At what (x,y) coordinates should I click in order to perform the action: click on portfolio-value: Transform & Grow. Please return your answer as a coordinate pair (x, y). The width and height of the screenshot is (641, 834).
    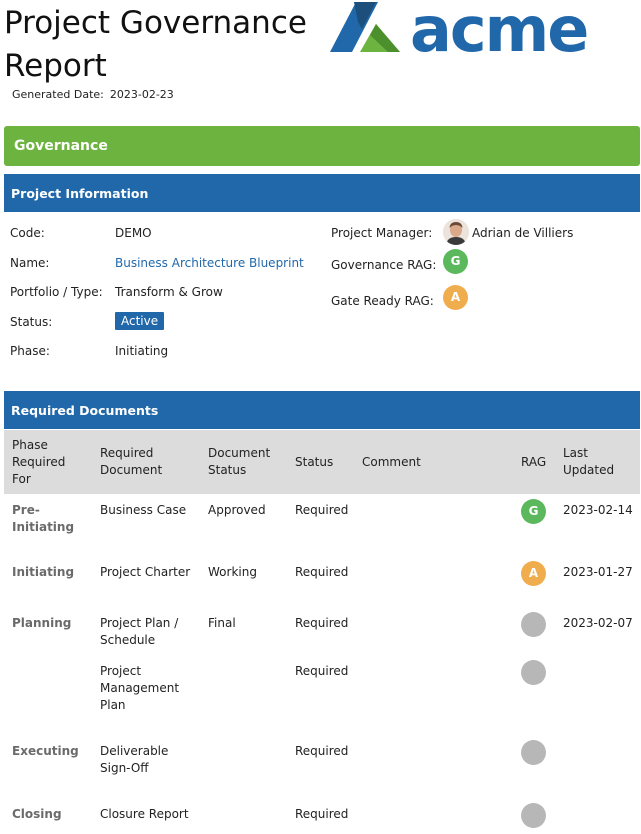
    Looking at the image, I should click on (169, 292).